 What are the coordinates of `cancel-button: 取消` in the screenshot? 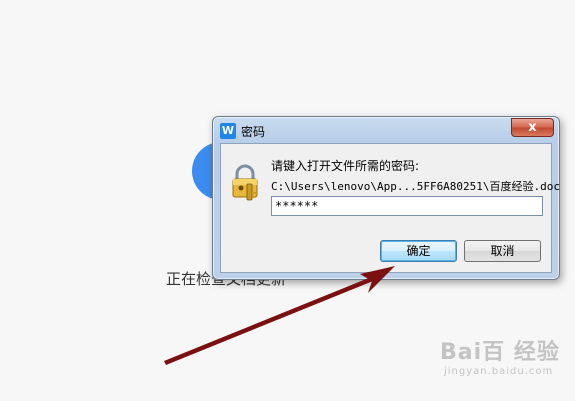 It's located at (502, 251).